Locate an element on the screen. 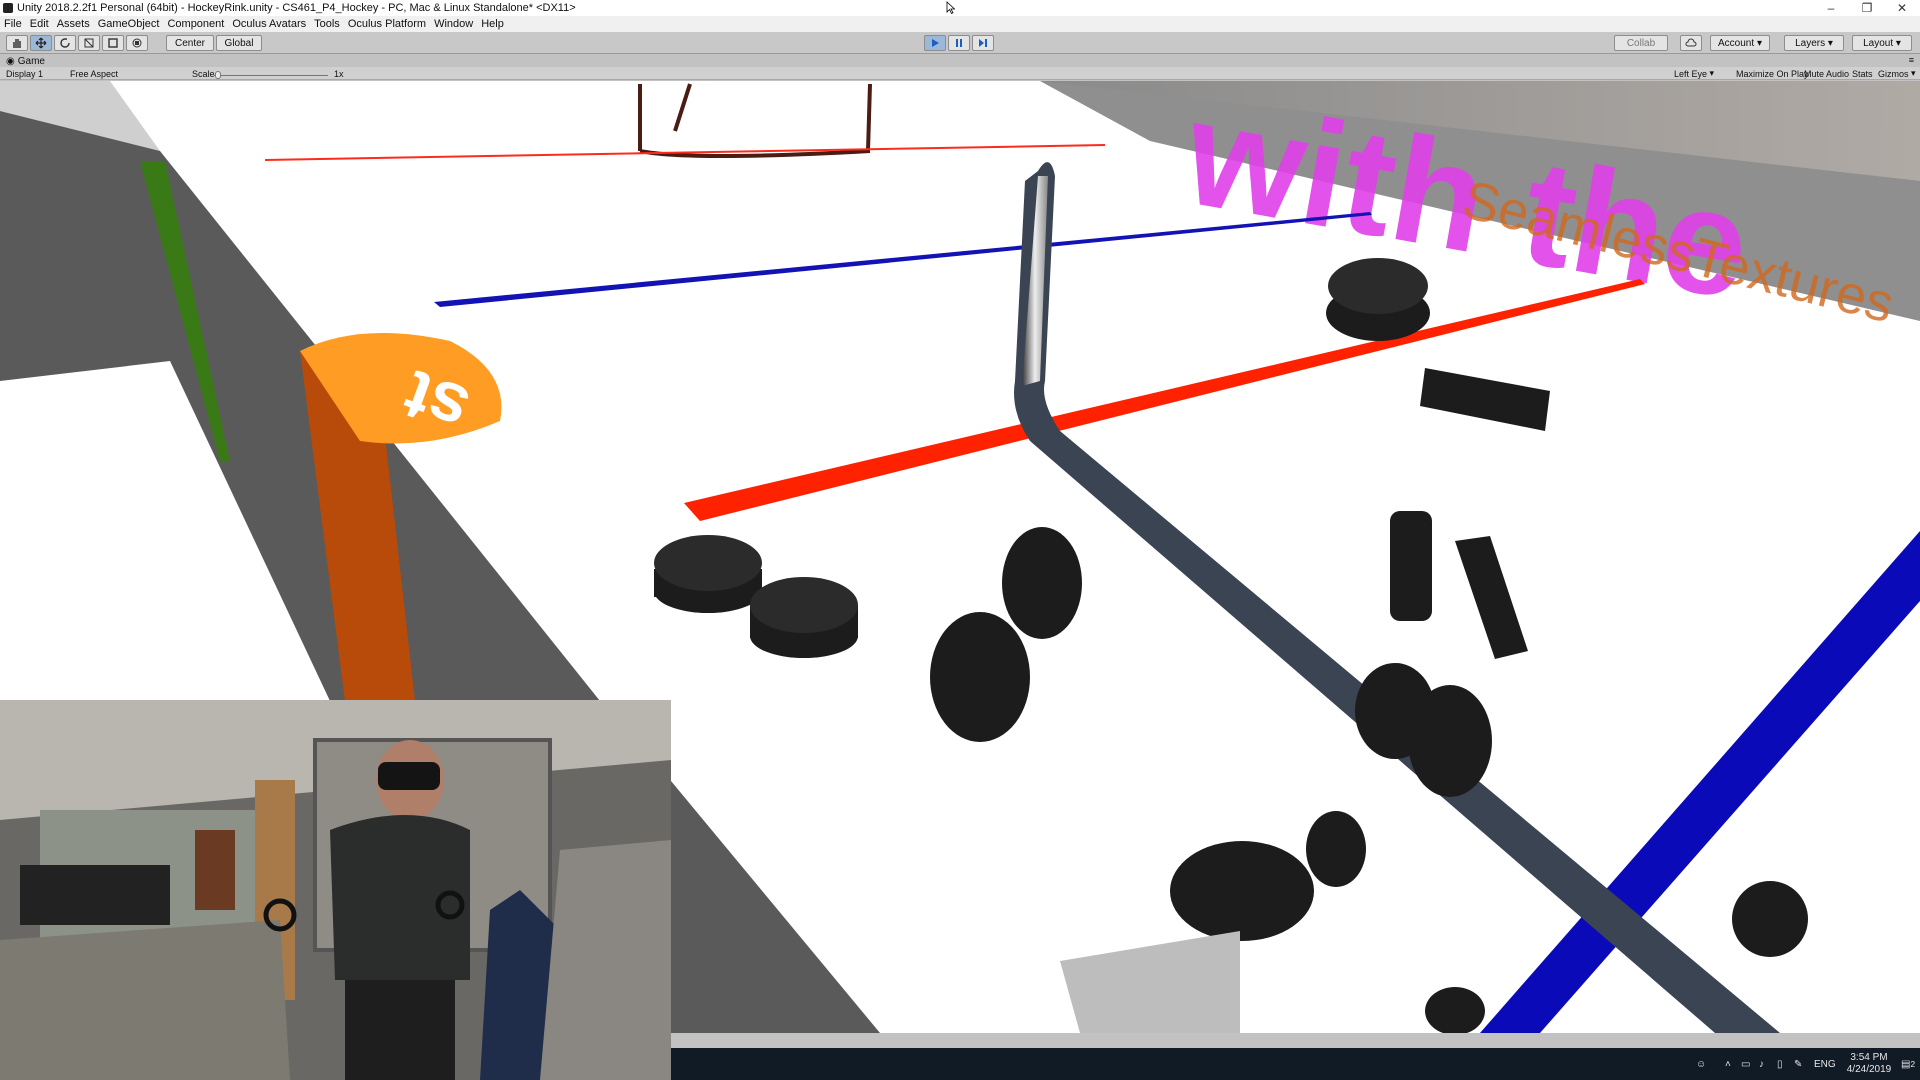 The height and width of the screenshot is (1080, 1920). hand-tool-button is located at coordinates (17, 43).